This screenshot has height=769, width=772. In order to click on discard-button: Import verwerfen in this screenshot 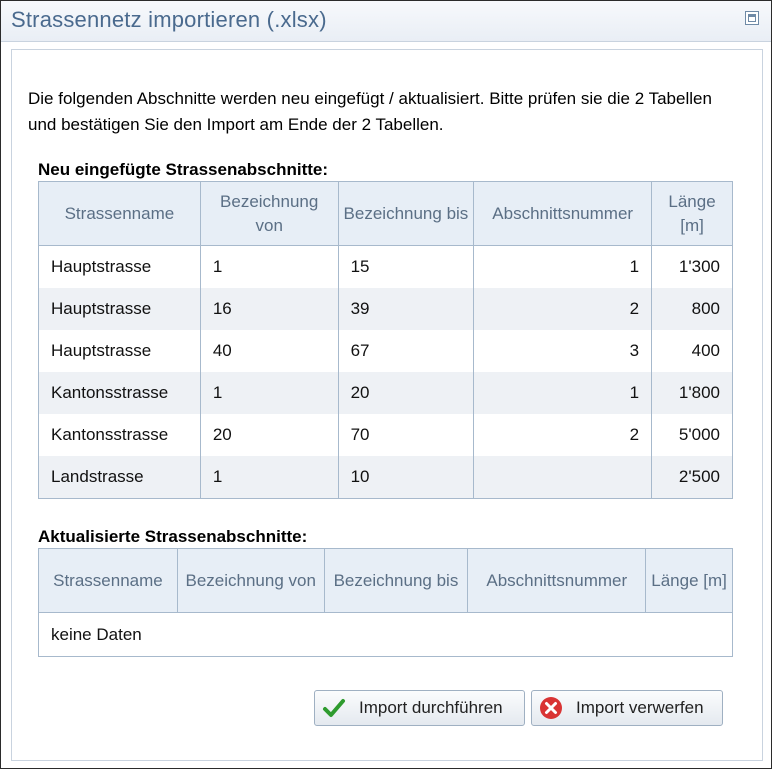, I will do `click(627, 708)`.